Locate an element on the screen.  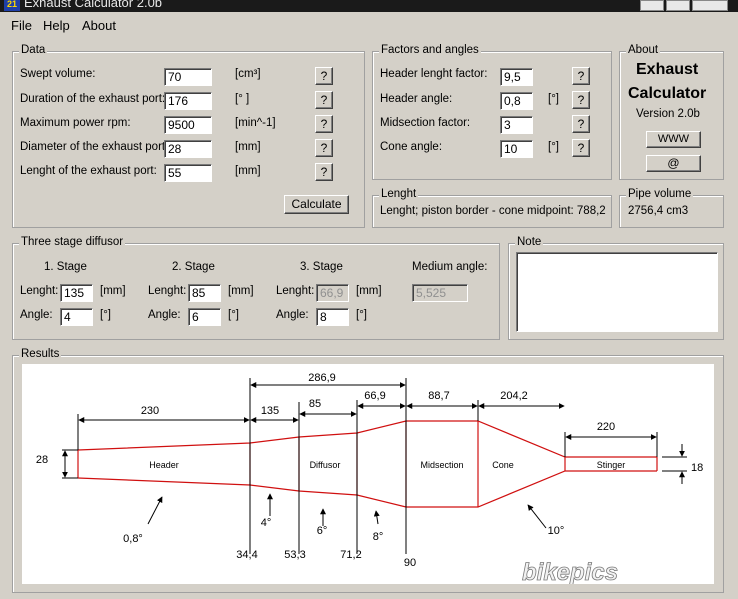
header-angle-label: Header angle: is located at coordinates (416, 99).